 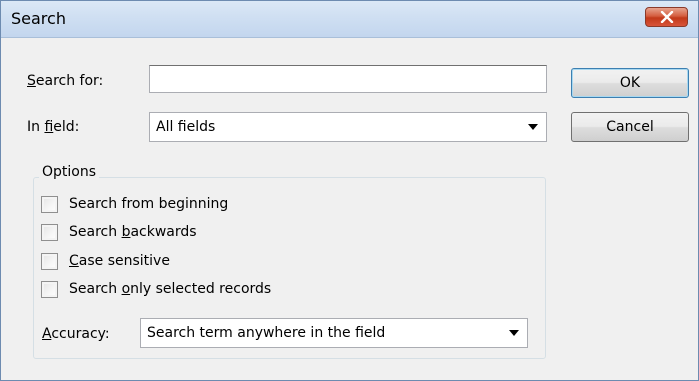 What do you see at coordinates (76, 334) in the screenshot?
I see `accuracy-label: Accuracy:` at bounding box center [76, 334].